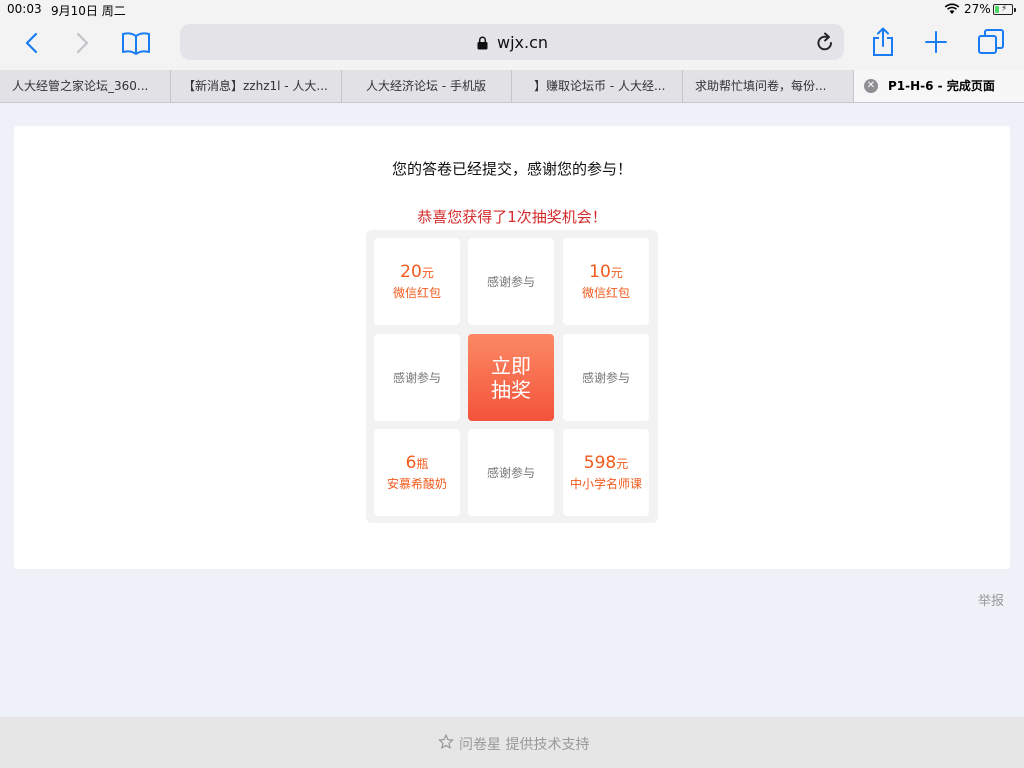 Image resolution: width=1024 pixels, height=768 pixels. I want to click on prize-cell: 6瓶 安慕希酸奶, so click(417, 472).